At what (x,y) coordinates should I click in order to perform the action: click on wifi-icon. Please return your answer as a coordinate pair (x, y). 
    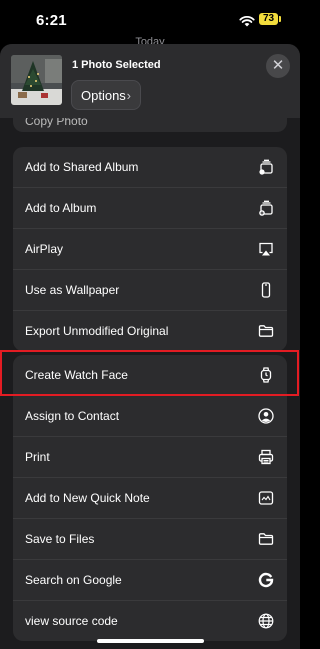
    Looking at the image, I should click on (247, 21).